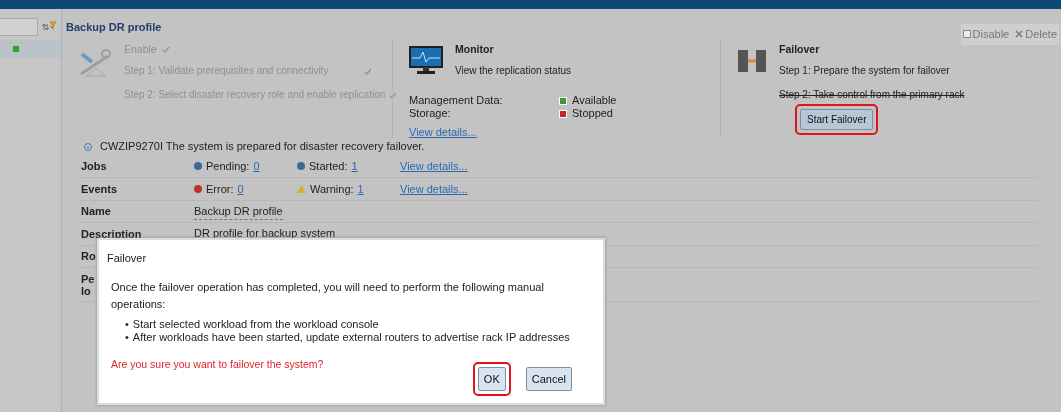 The width and height of the screenshot is (1061, 412). Describe the element at coordinates (872, 95) in the screenshot. I see `step-text: Step 2: Take control from the primary rack` at that location.